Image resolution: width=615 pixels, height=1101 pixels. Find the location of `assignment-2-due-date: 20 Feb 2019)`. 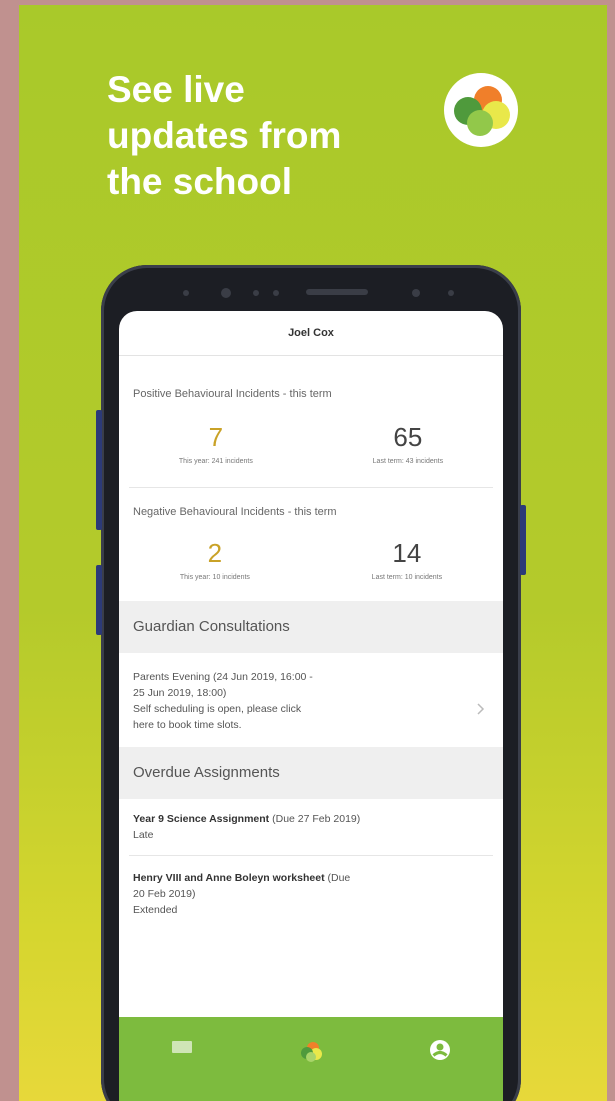

assignment-2-due-date: 20 Feb 2019) is located at coordinates (164, 894).